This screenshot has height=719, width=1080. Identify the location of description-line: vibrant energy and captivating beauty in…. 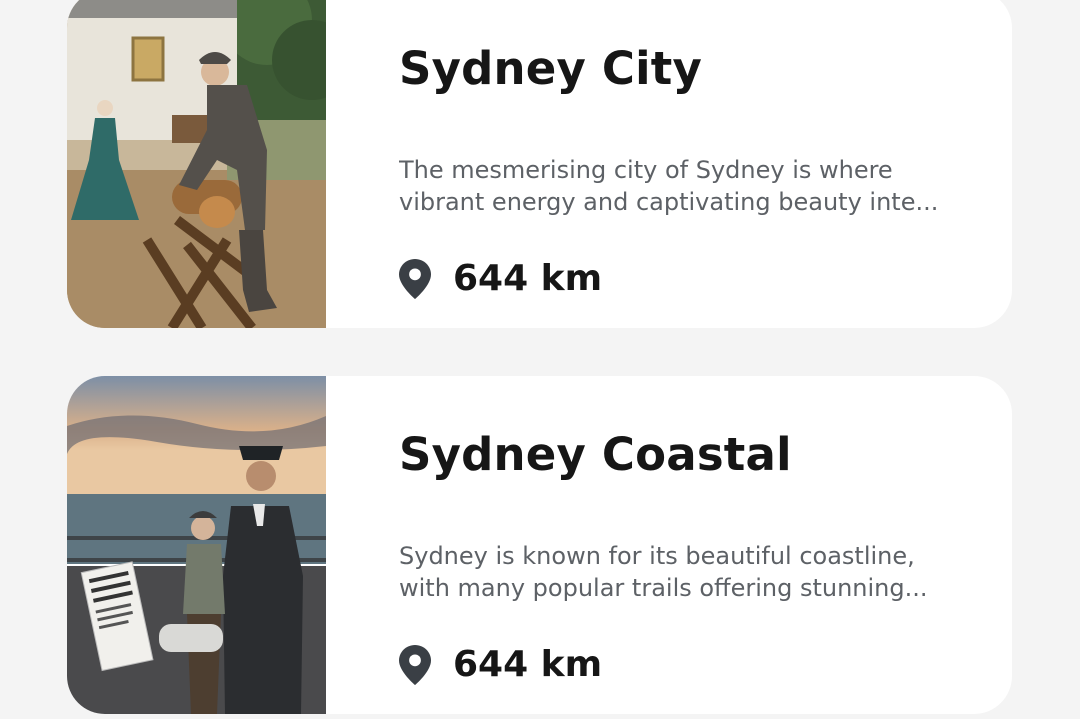
(669, 202).